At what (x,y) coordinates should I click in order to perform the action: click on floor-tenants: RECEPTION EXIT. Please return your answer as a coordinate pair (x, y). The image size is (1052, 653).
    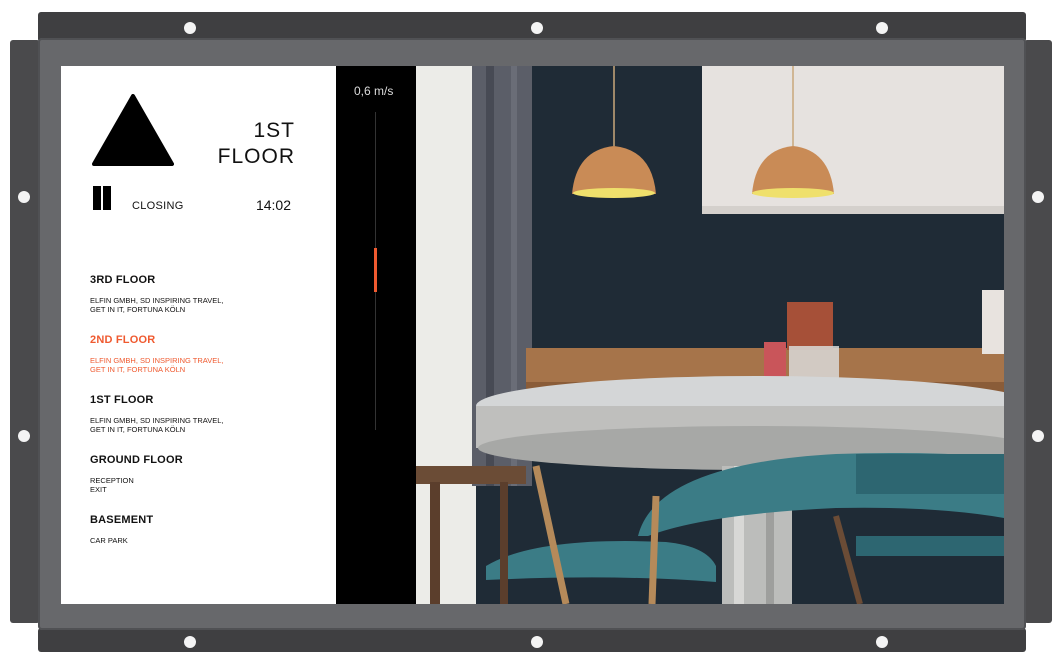
    Looking at the image, I should click on (112, 485).